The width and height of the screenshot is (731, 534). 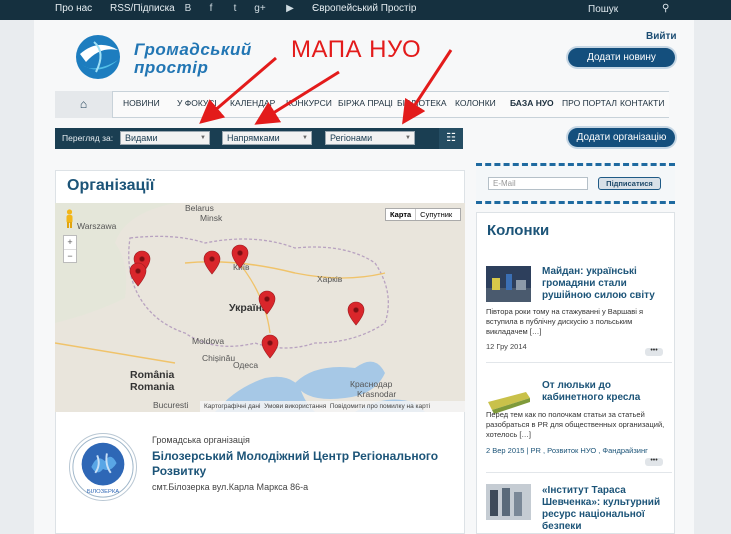 What do you see at coordinates (70, 243) in the screenshot?
I see `zoom-in-button: +` at bounding box center [70, 243].